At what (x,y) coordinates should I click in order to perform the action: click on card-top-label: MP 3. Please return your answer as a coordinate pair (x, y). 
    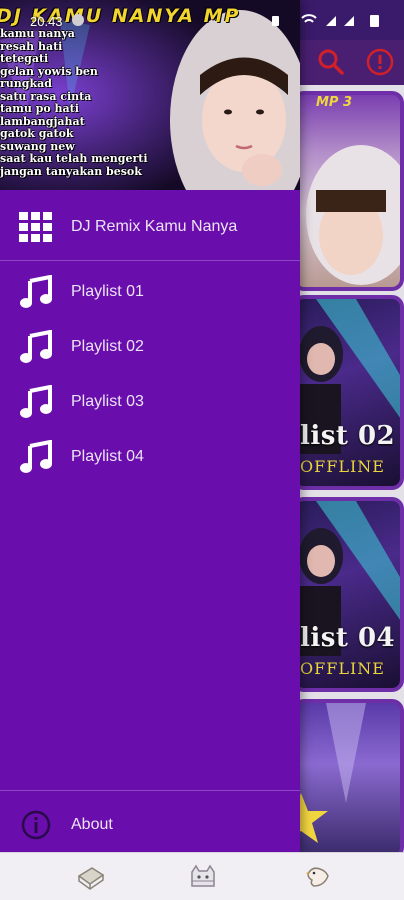
    Looking at the image, I should click on (334, 102).